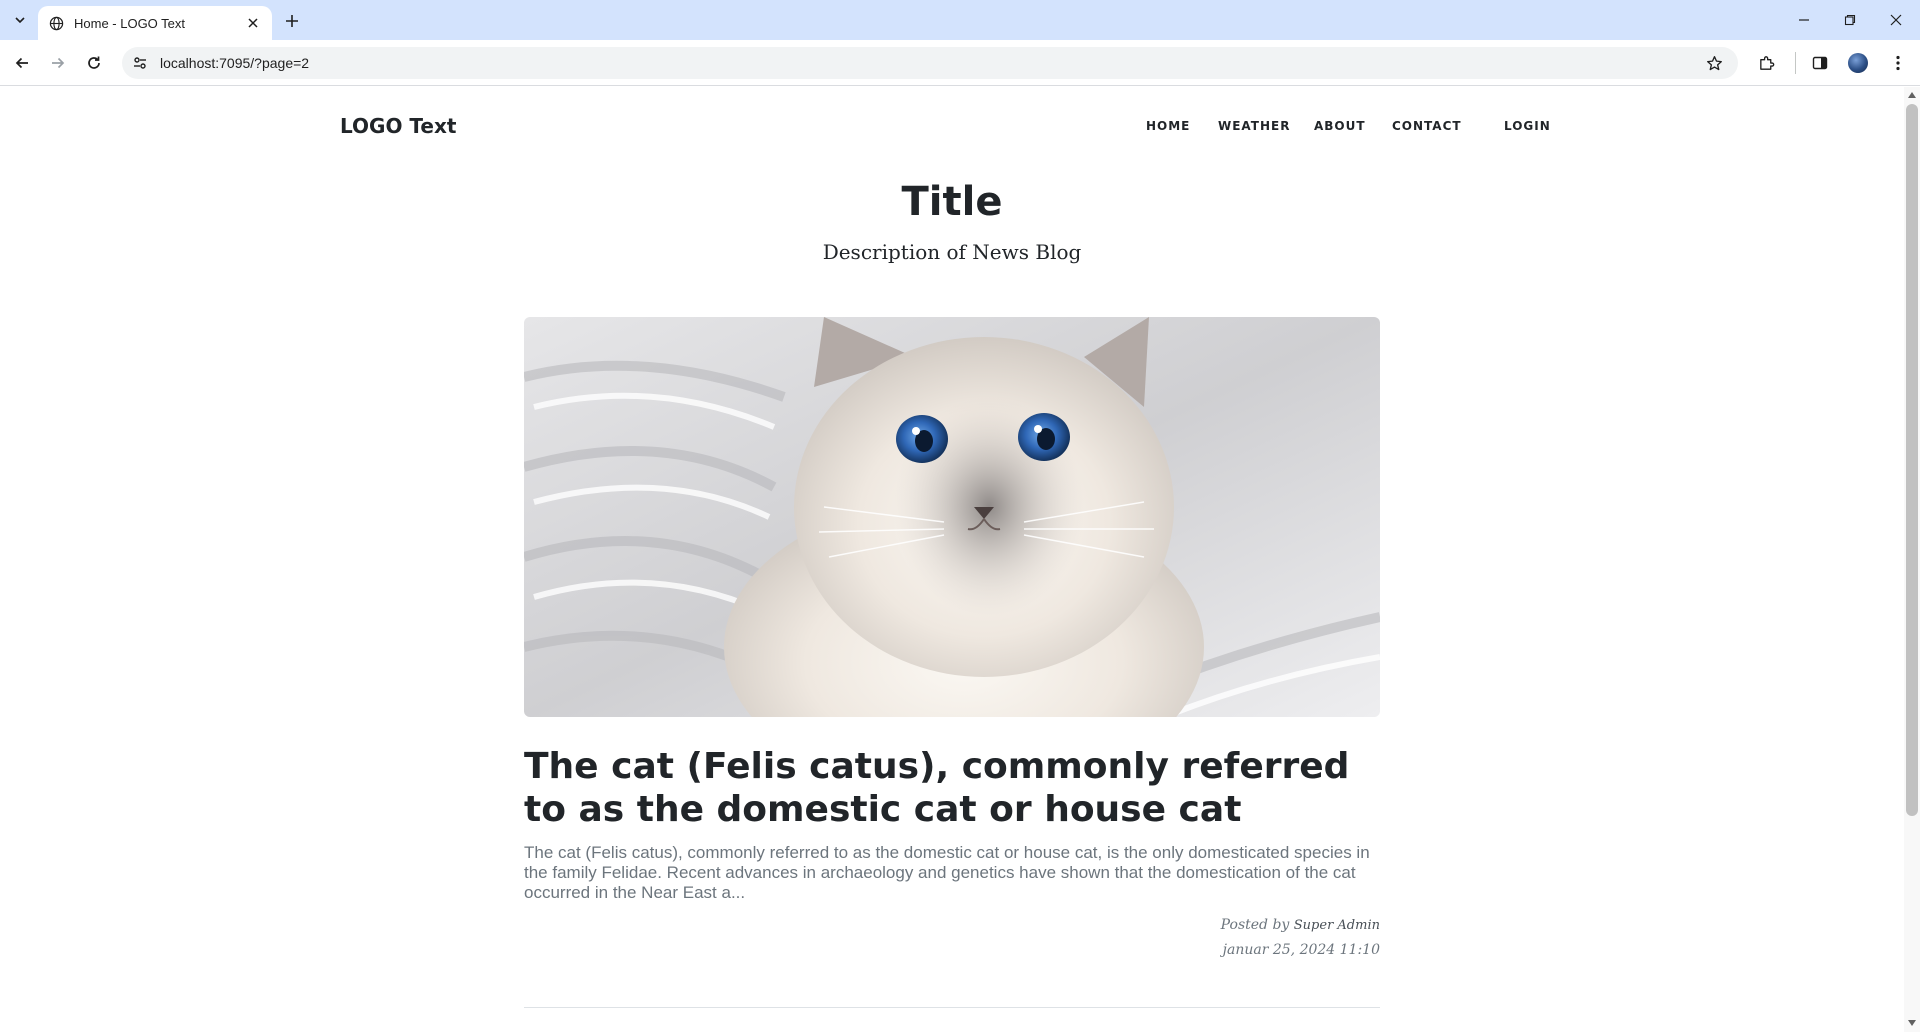  What do you see at coordinates (140, 63) in the screenshot?
I see `site-info-icon` at bounding box center [140, 63].